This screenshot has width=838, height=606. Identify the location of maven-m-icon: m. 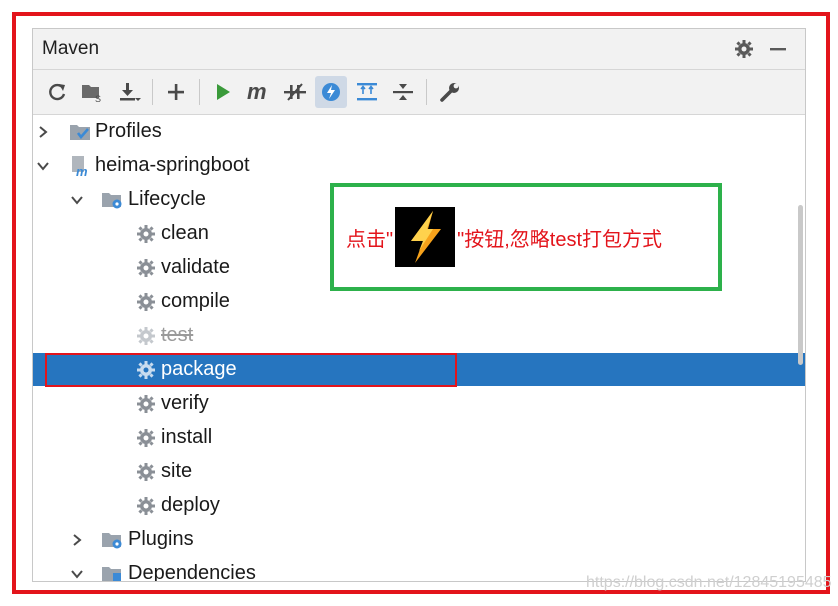
(259, 92).